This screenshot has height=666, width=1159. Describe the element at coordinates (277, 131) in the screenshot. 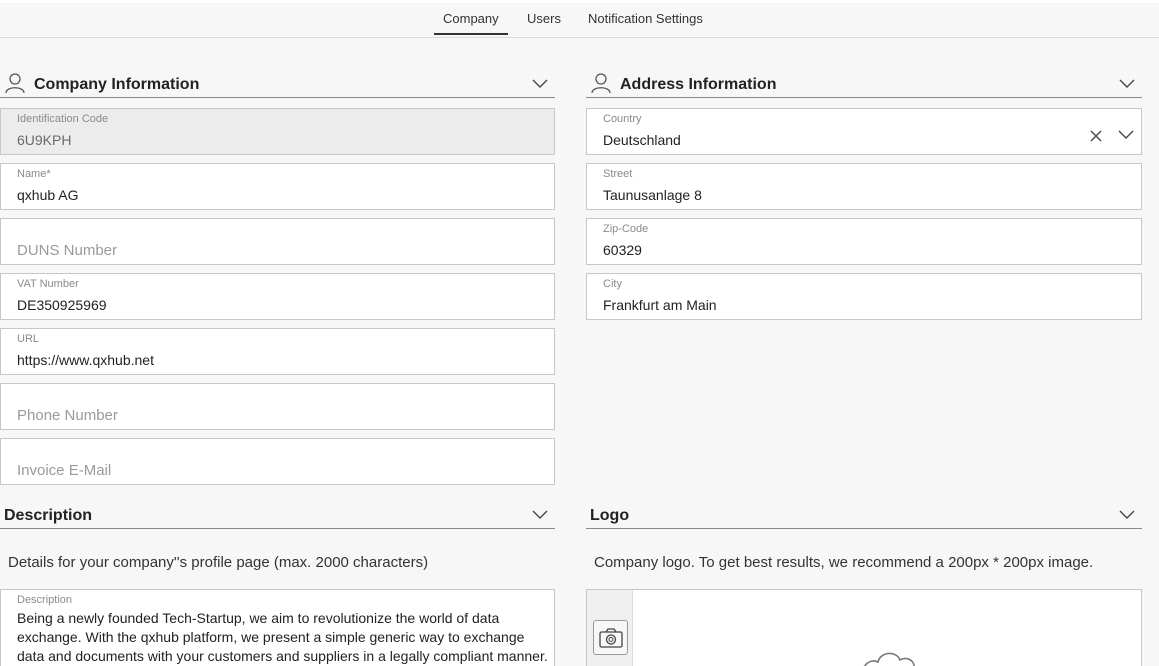

I see `identification-code-field: Identification Code 6U9KPH` at that location.